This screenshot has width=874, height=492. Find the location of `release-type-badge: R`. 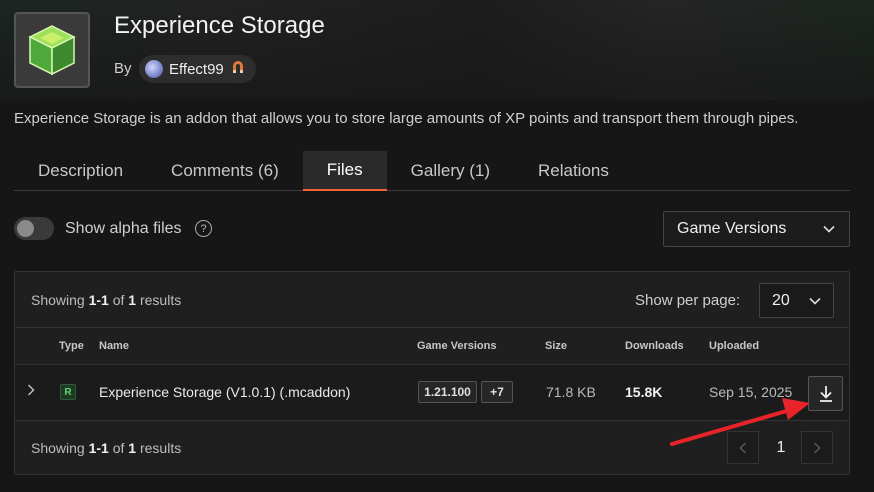

release-type-badge: R is located at coordinates (68, 392).